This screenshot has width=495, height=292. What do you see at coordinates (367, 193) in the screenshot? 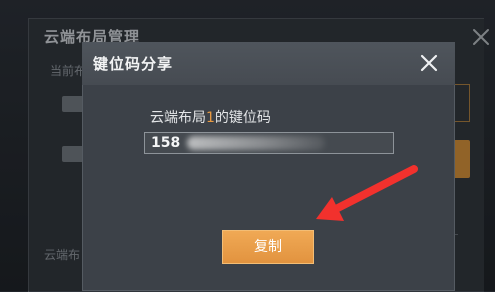
I see `arrow-icon` at bounding box center [367, 193].